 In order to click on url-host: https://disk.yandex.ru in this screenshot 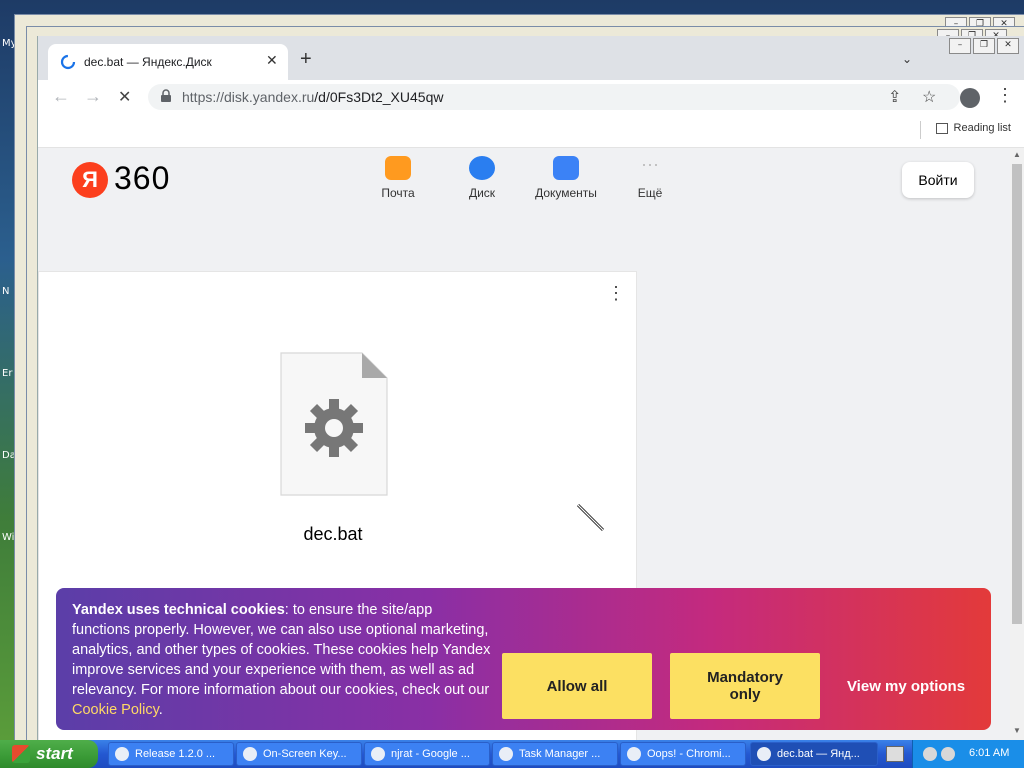, I will do `click(248, 97)`.